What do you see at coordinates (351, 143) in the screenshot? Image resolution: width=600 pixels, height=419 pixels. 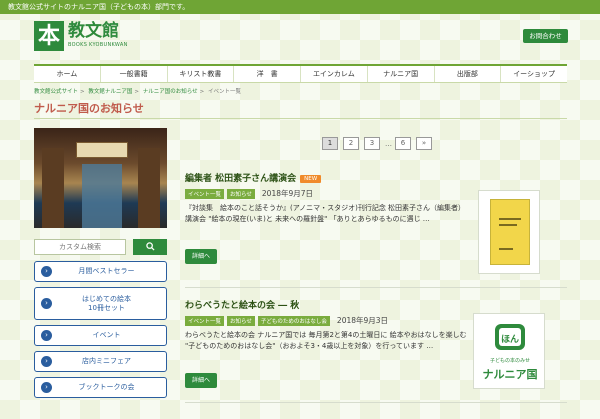 I see `page-2: 2` at bounding box center [351, 143].